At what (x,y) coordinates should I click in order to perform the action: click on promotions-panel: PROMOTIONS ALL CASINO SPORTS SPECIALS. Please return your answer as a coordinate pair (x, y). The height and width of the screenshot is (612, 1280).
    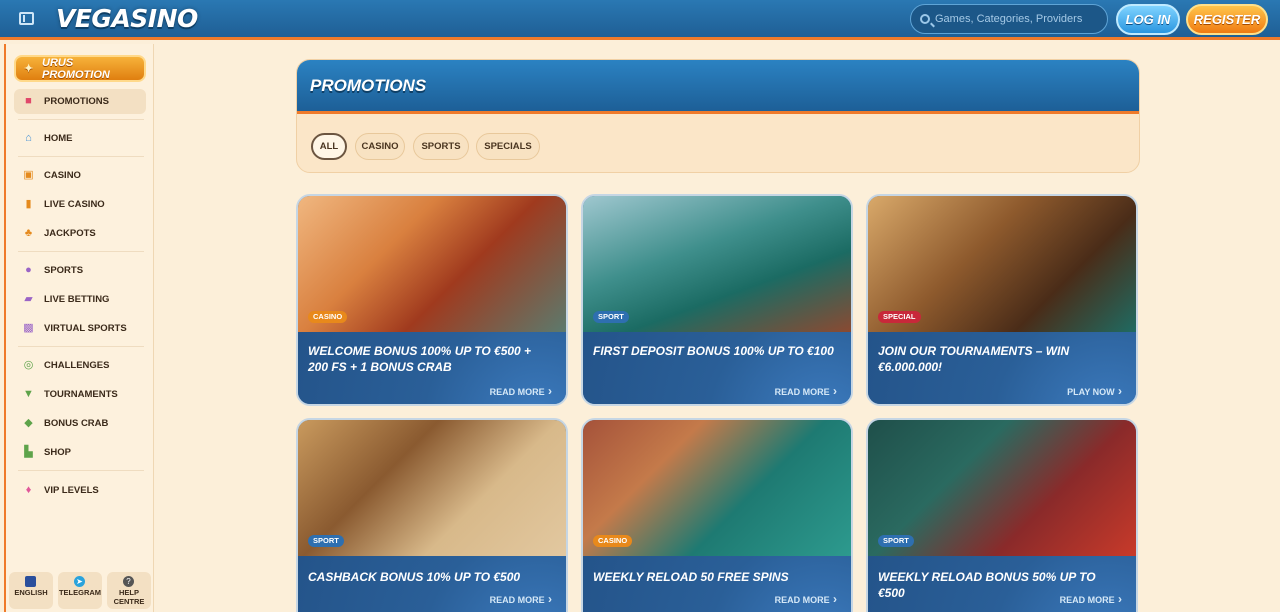
    Looking at the image, I should click on (718, 116).